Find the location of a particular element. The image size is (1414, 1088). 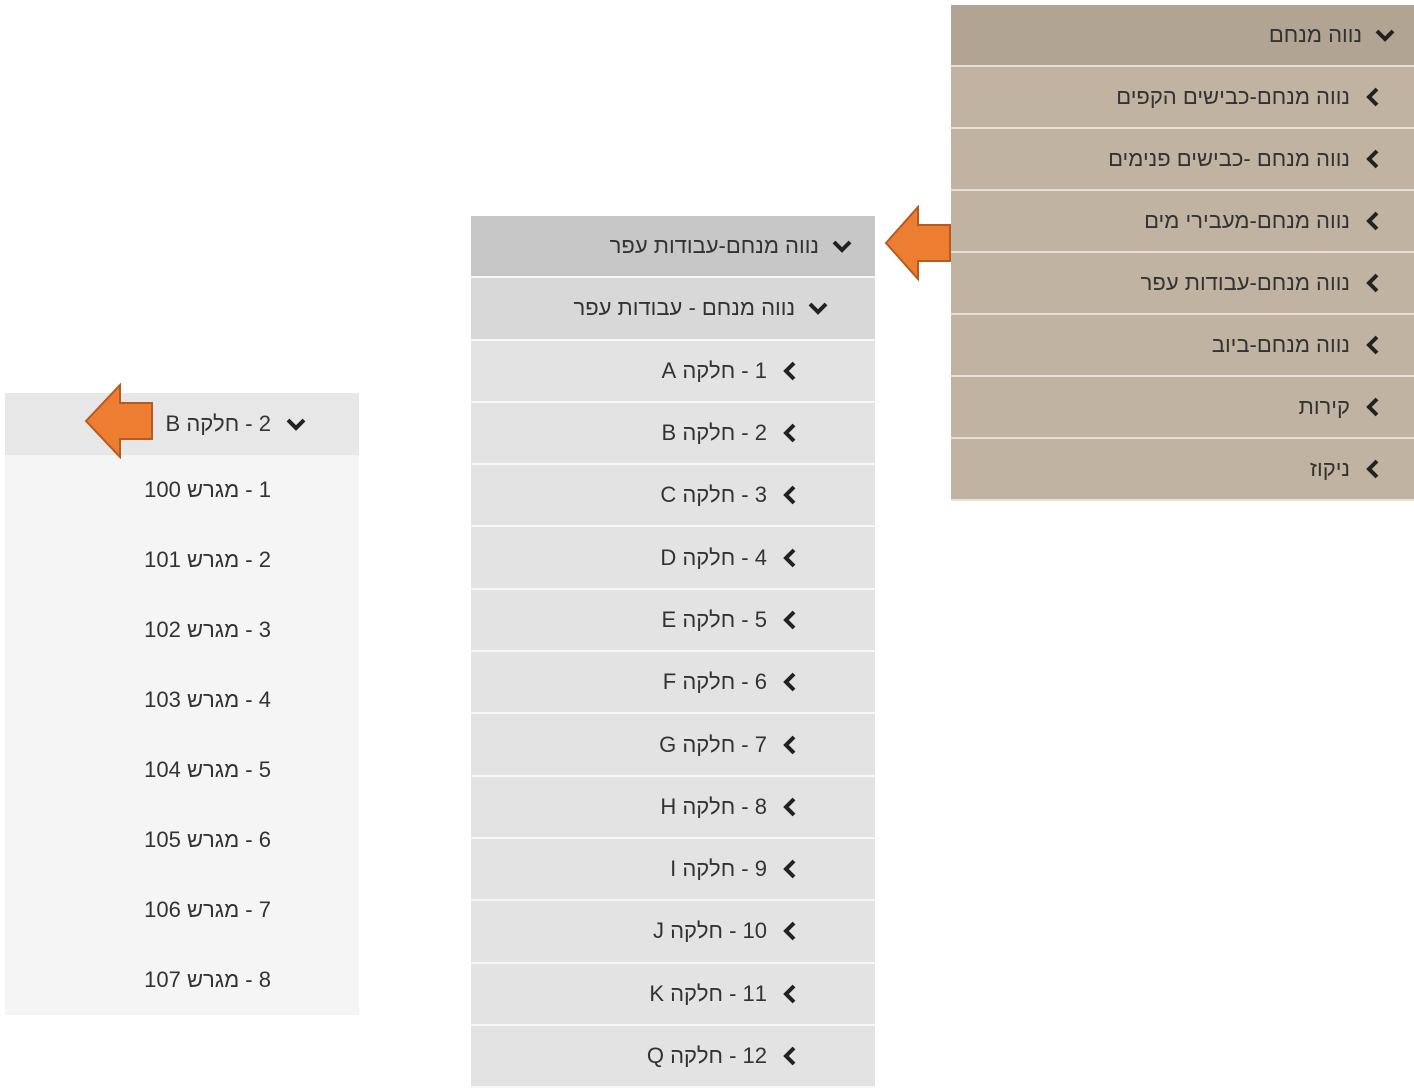

menu-item-label: נווה מנחם-מעבירי מים is located at coordinates (1247, 220).